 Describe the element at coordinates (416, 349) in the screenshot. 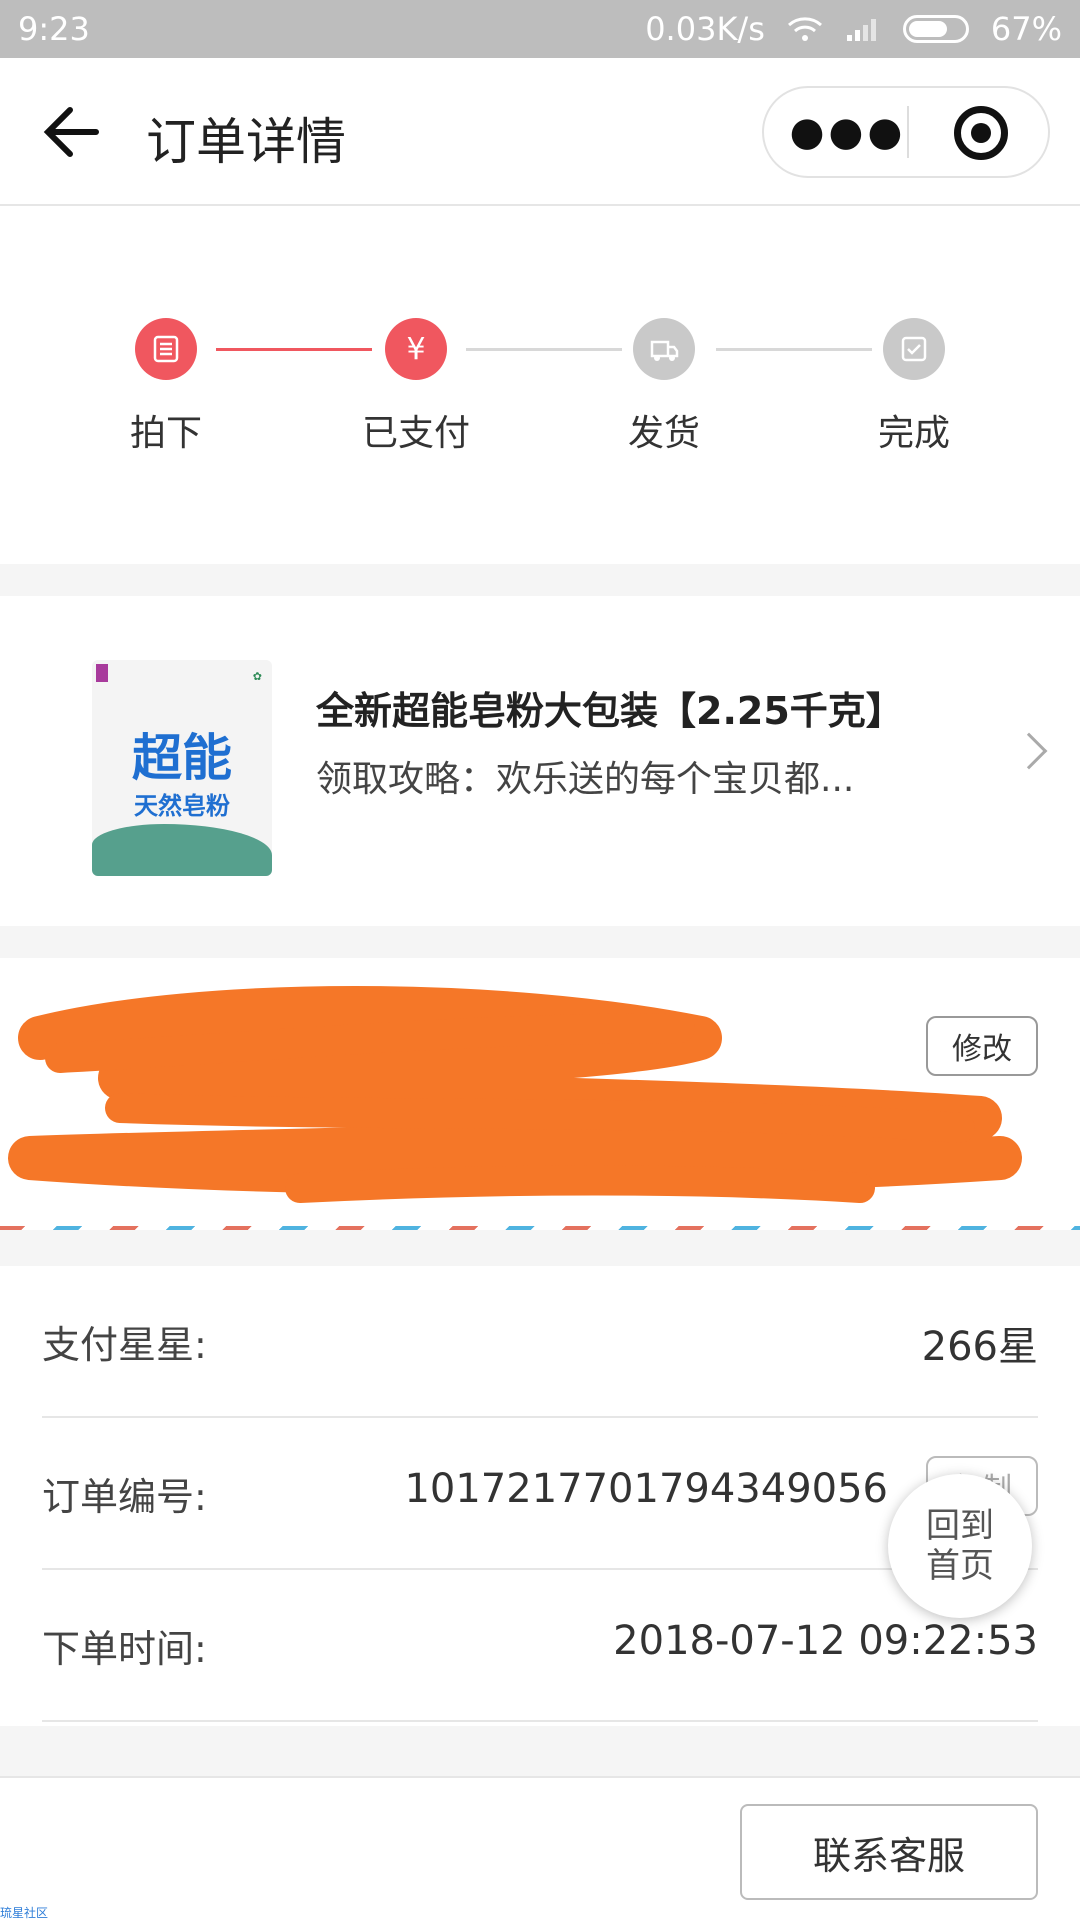

I see `yuan-icon: ¥` at that location.